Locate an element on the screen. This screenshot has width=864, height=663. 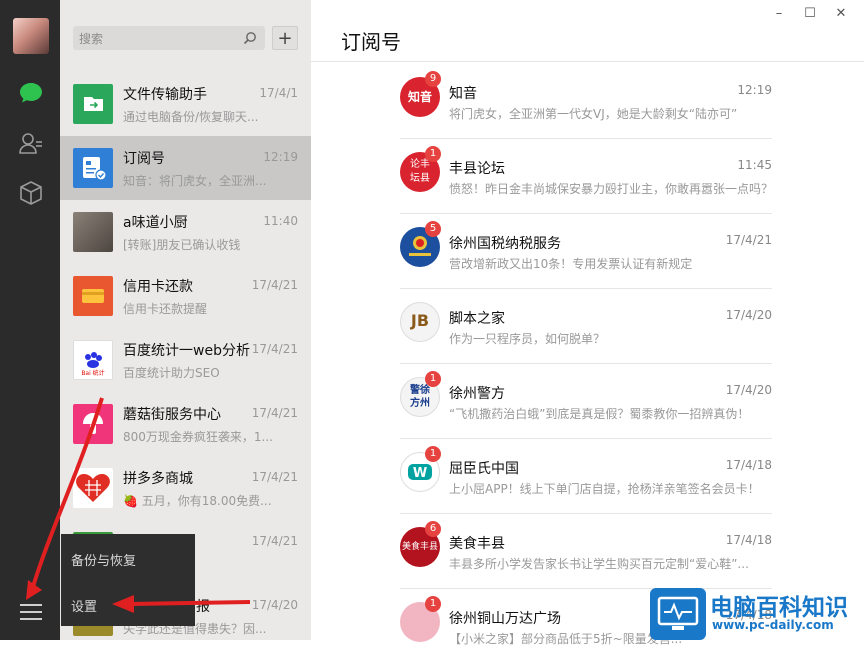
sidebar is located at coordinates (30, 320).